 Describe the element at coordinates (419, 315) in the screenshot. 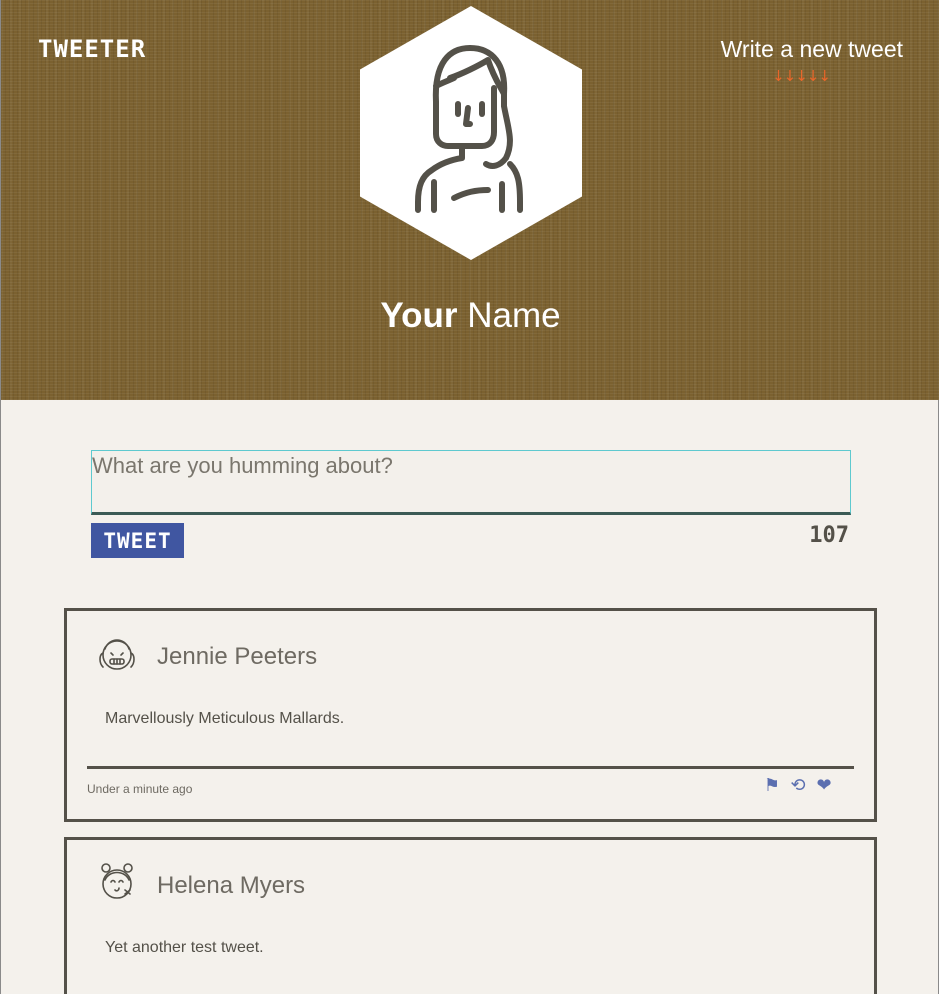

I see `profile-first-name: Your` at that location.